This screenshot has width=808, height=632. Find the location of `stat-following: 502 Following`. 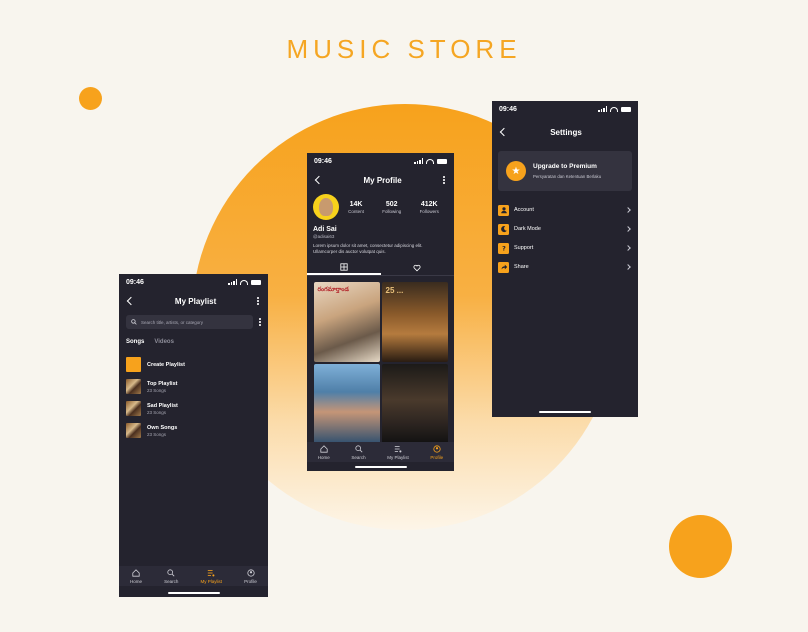

stat-following: 502 Following is located at coordinates (391, 207).